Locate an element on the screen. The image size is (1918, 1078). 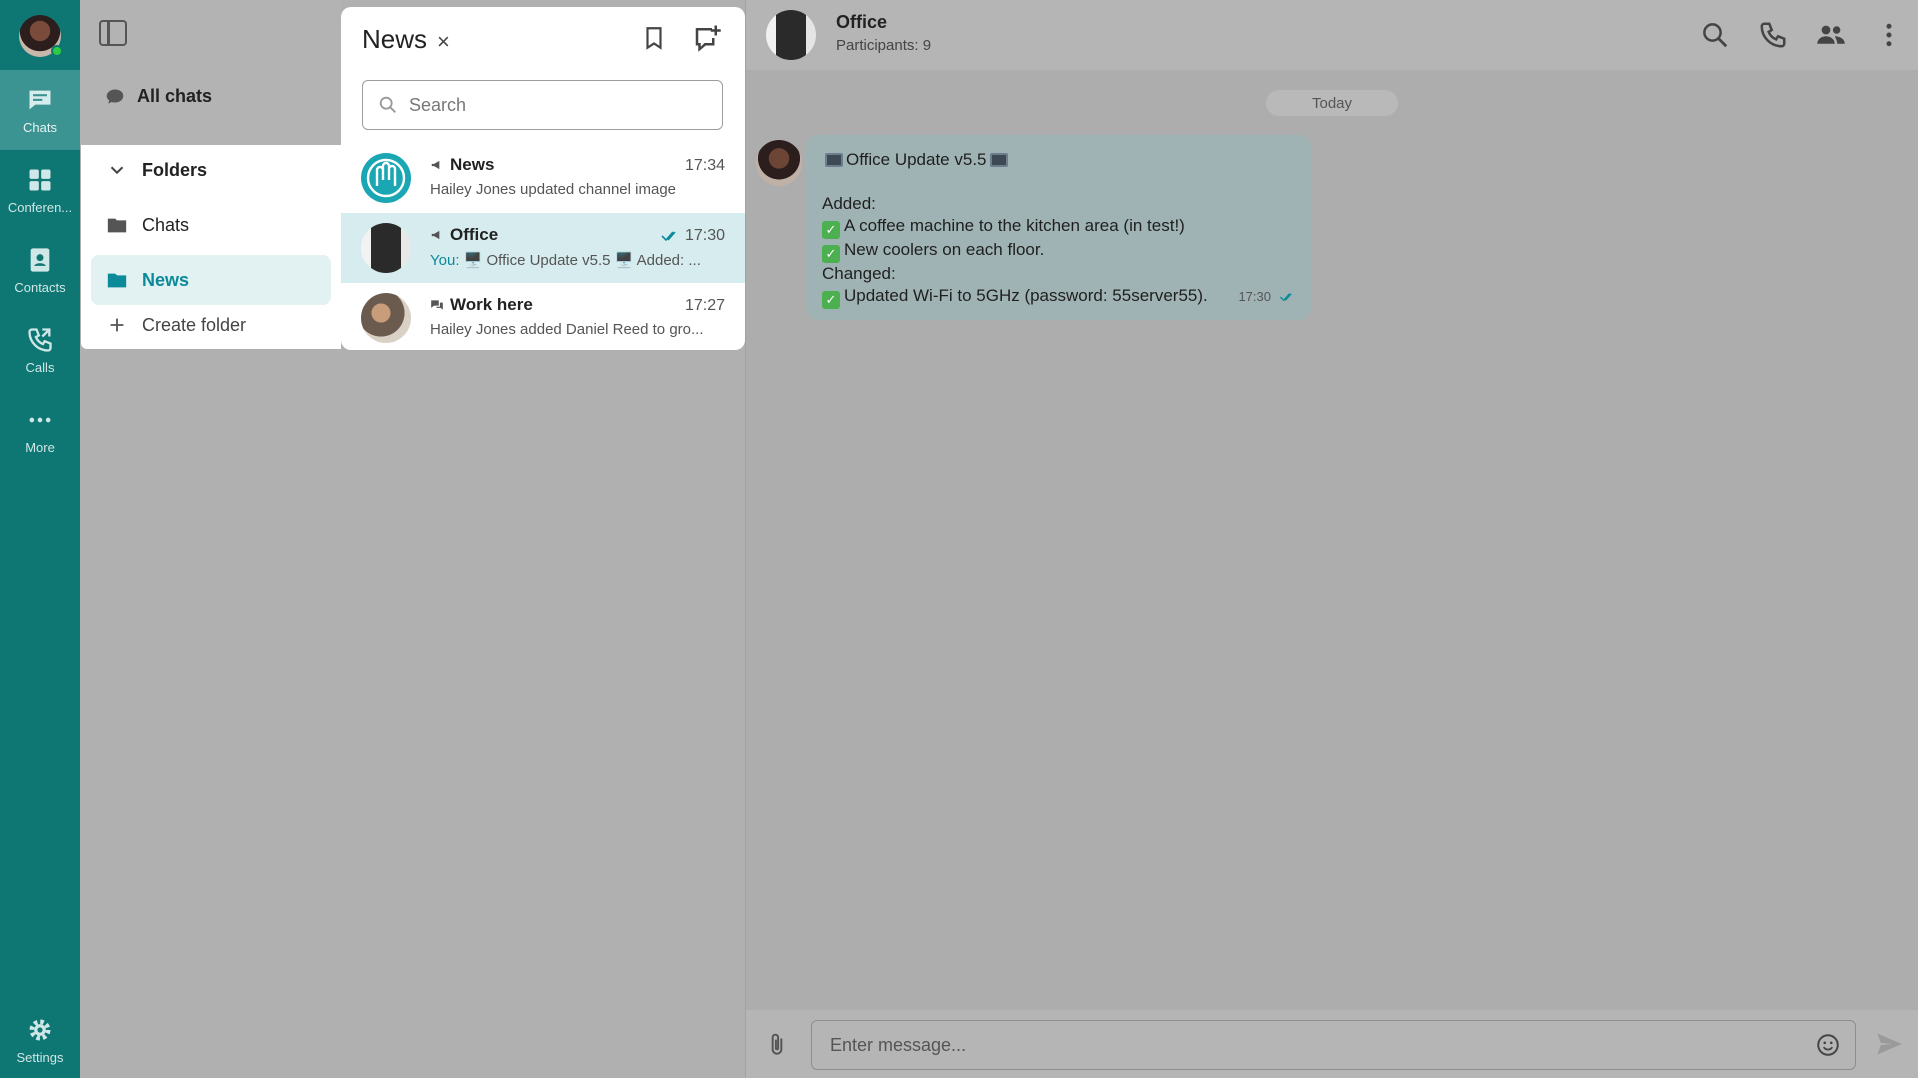
folder-item-label: Chats is located at coordinates (166, 224).